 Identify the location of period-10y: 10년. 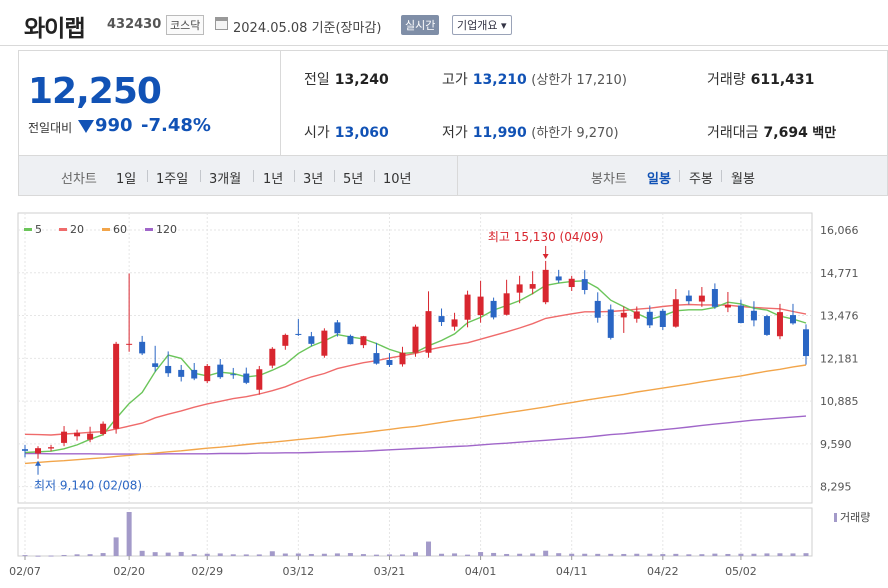
(397, 177).